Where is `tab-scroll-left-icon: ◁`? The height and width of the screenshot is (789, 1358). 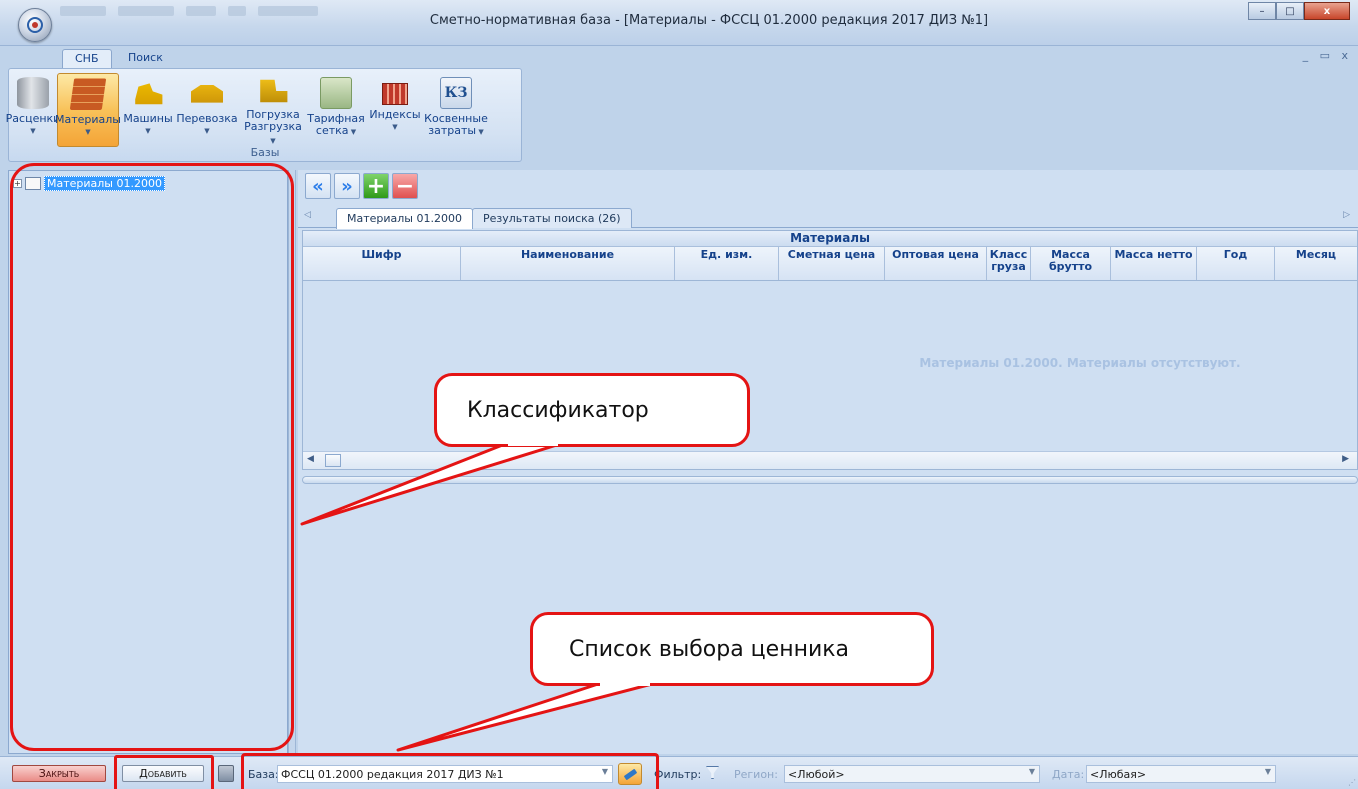 tab-scroll-left-icon: ◁ is located at coordinates (307, 215).